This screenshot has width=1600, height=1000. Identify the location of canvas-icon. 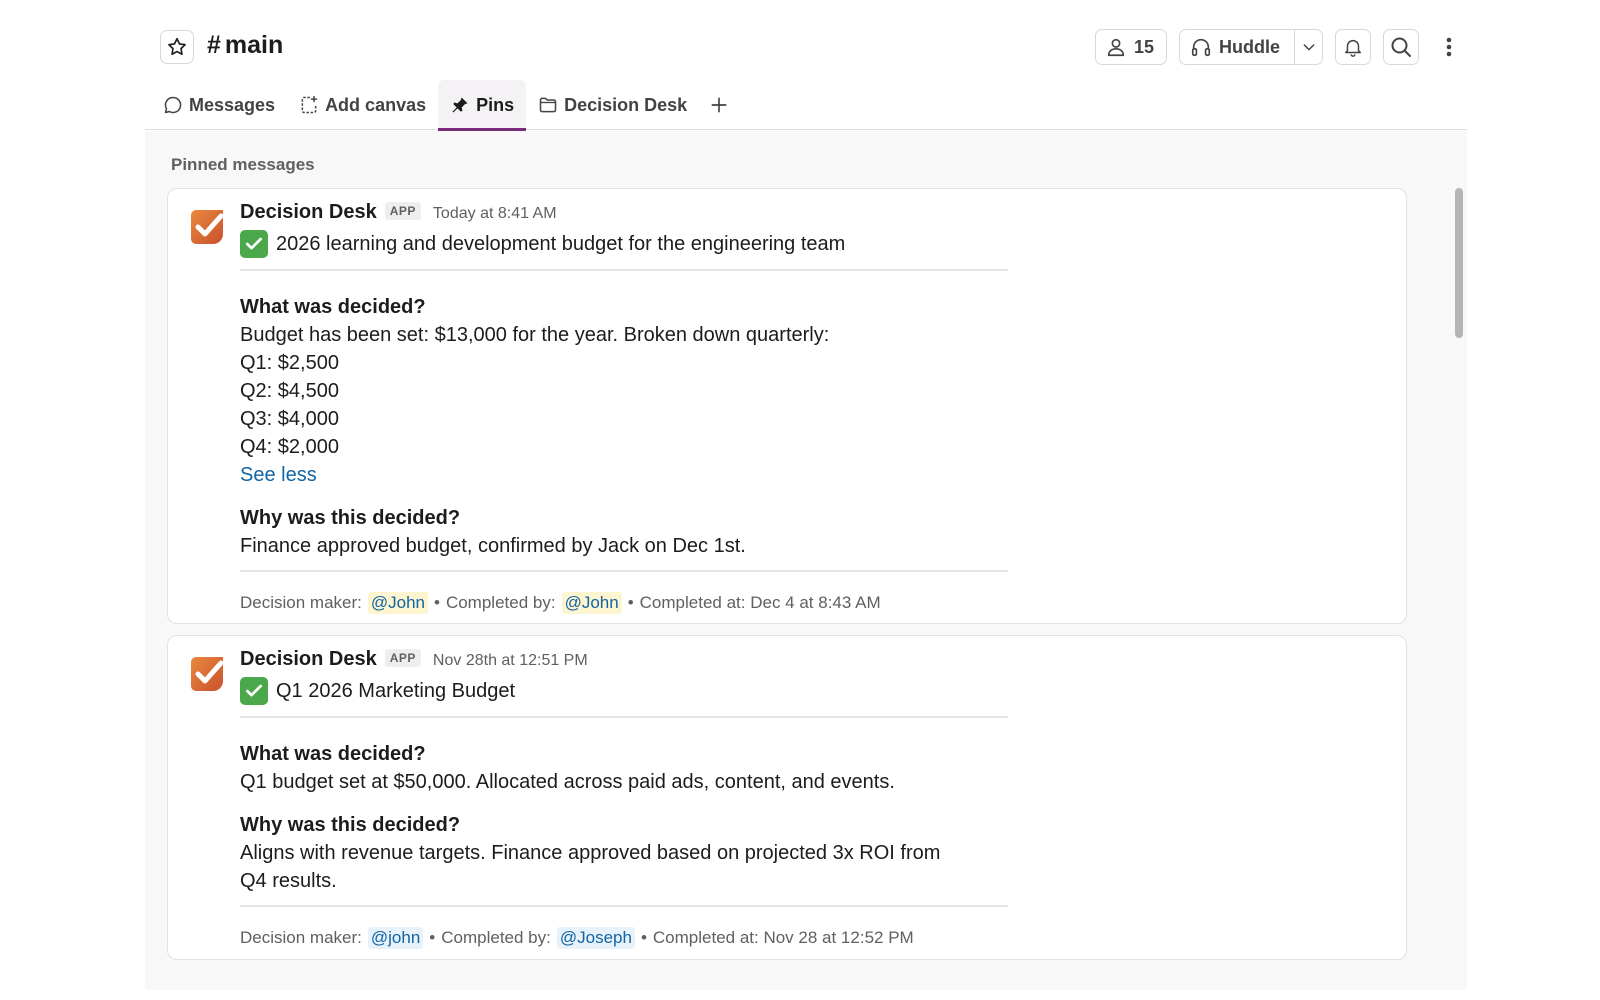
(309, 104).